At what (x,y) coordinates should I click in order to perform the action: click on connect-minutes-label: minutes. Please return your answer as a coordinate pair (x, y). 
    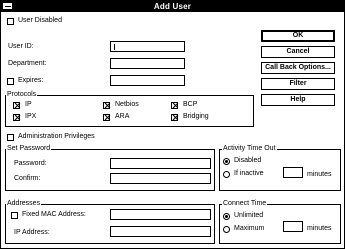
    Looking at the image, I should click on (319, 228).